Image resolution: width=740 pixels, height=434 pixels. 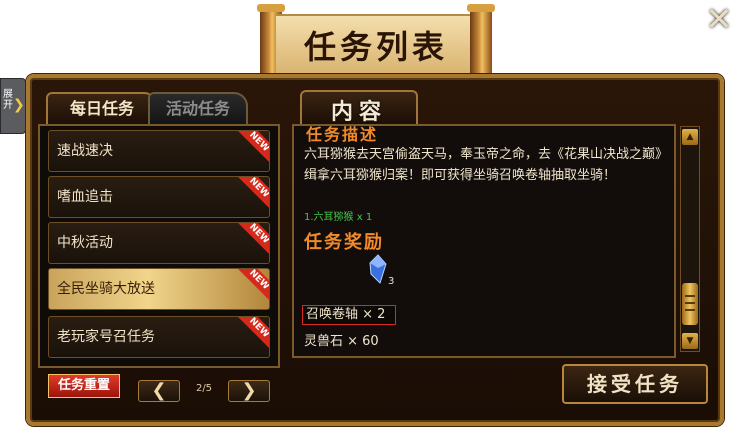 I want to click on task-list-item: 中秋活动 NEW, so click(x=159, y=243).